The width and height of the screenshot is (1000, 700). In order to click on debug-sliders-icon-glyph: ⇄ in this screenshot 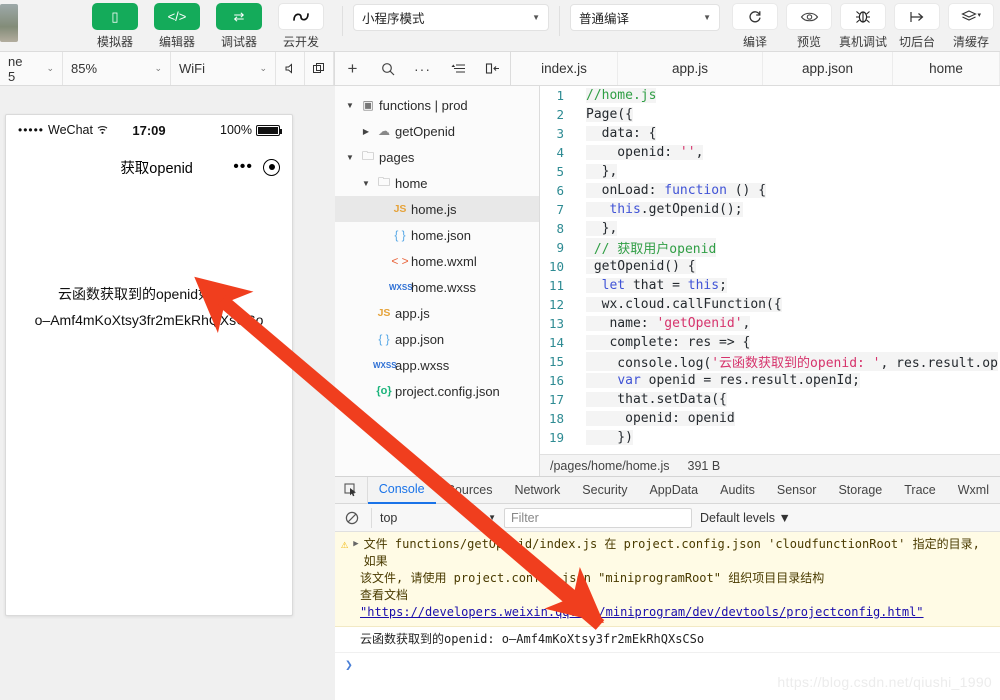, I will do `click(239, 16)`.